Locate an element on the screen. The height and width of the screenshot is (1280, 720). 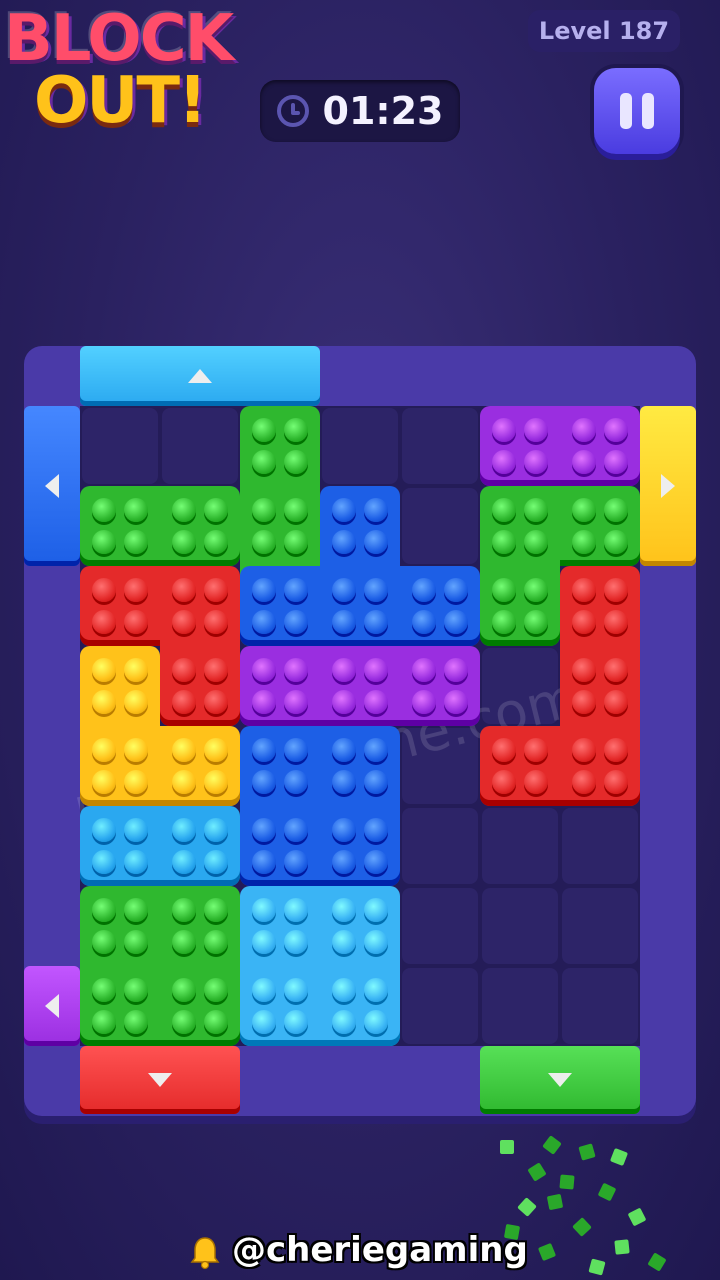
arrow-down-icon is located at coordinates (160, 1080).